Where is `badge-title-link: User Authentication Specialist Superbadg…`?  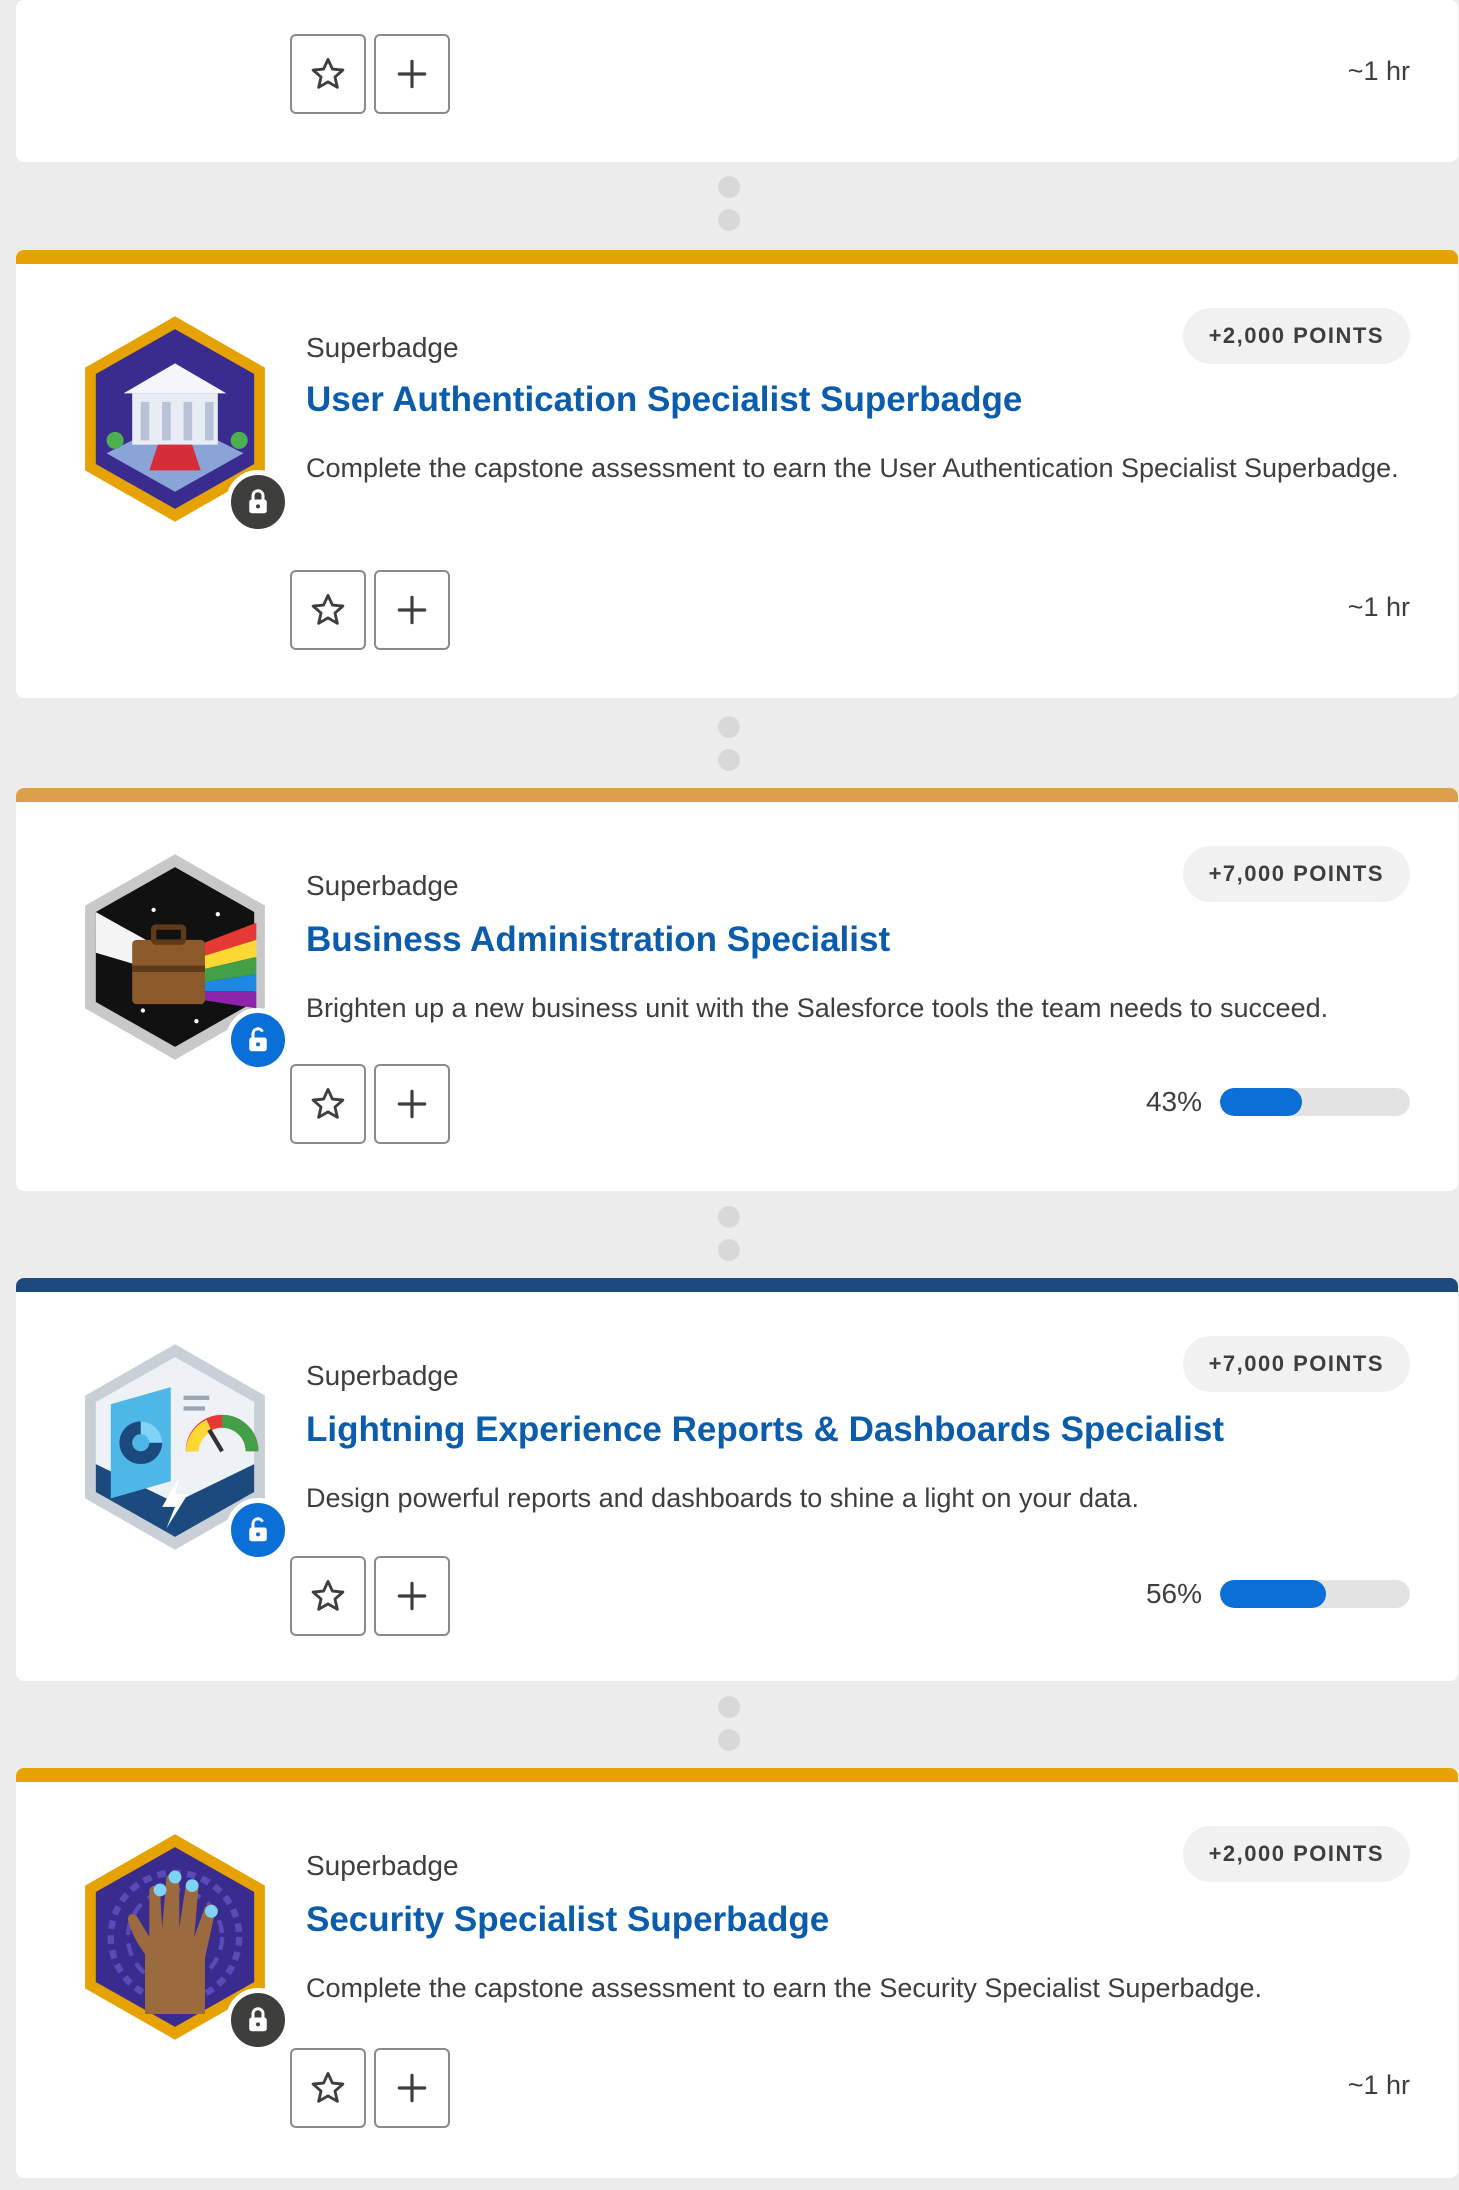
badge-title-link: User Authentication Specialist Superbadg… is located at coordinates (664, 400).